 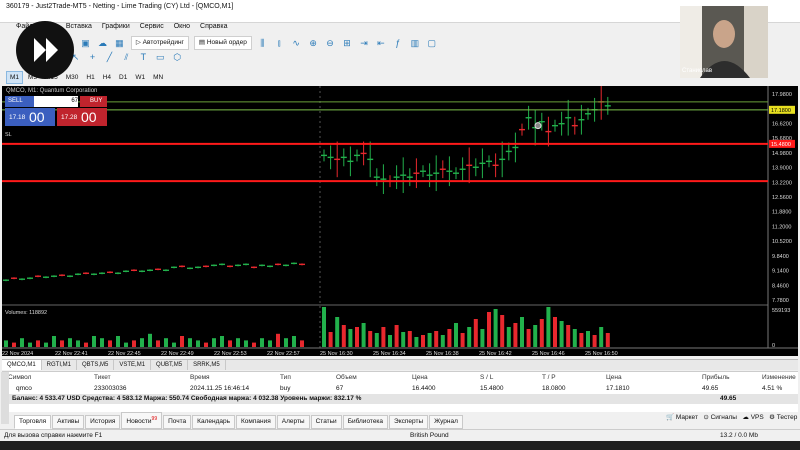 What do you see at coordinates (279, 43) in the screenshot?
I see `candle-chart-icon: ⫾` at bounding box center [279, 43].